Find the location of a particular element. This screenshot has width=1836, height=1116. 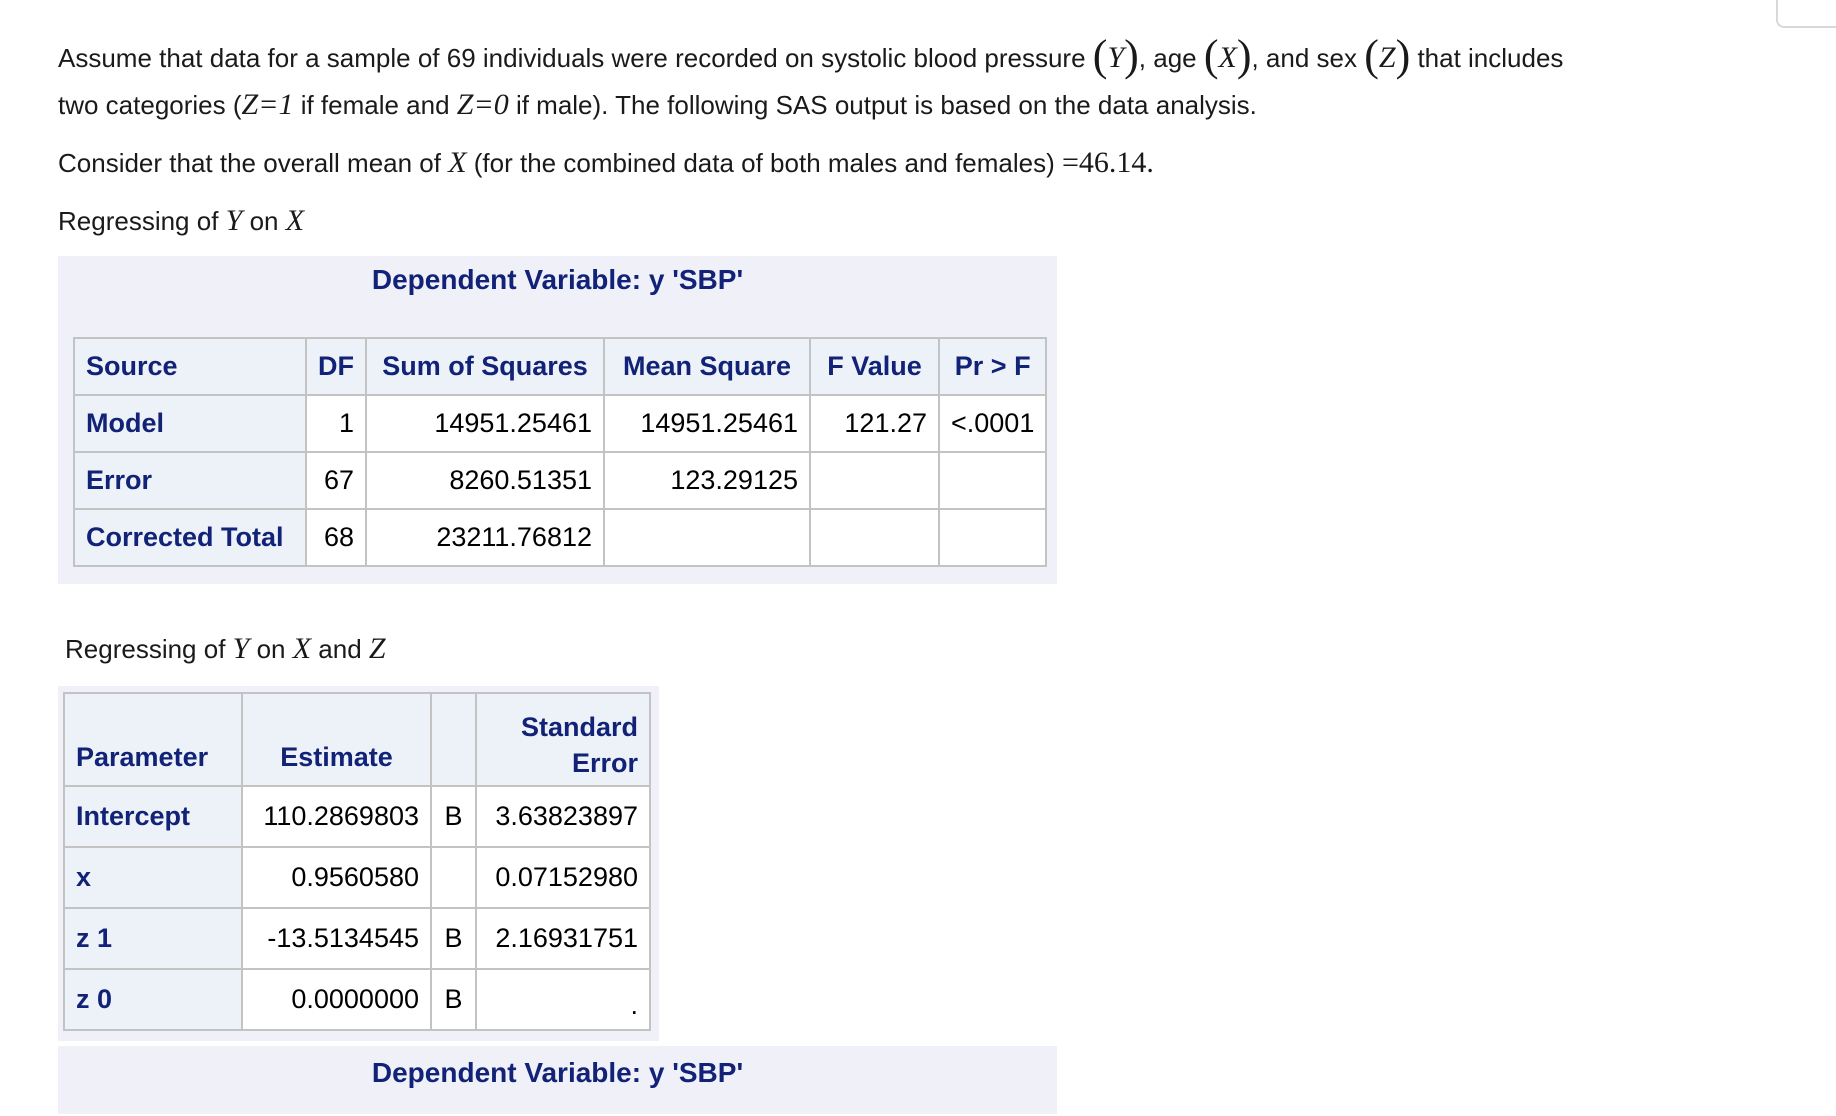

section1-heading: Regressing of Y on X is located at coordinates (181, 221).